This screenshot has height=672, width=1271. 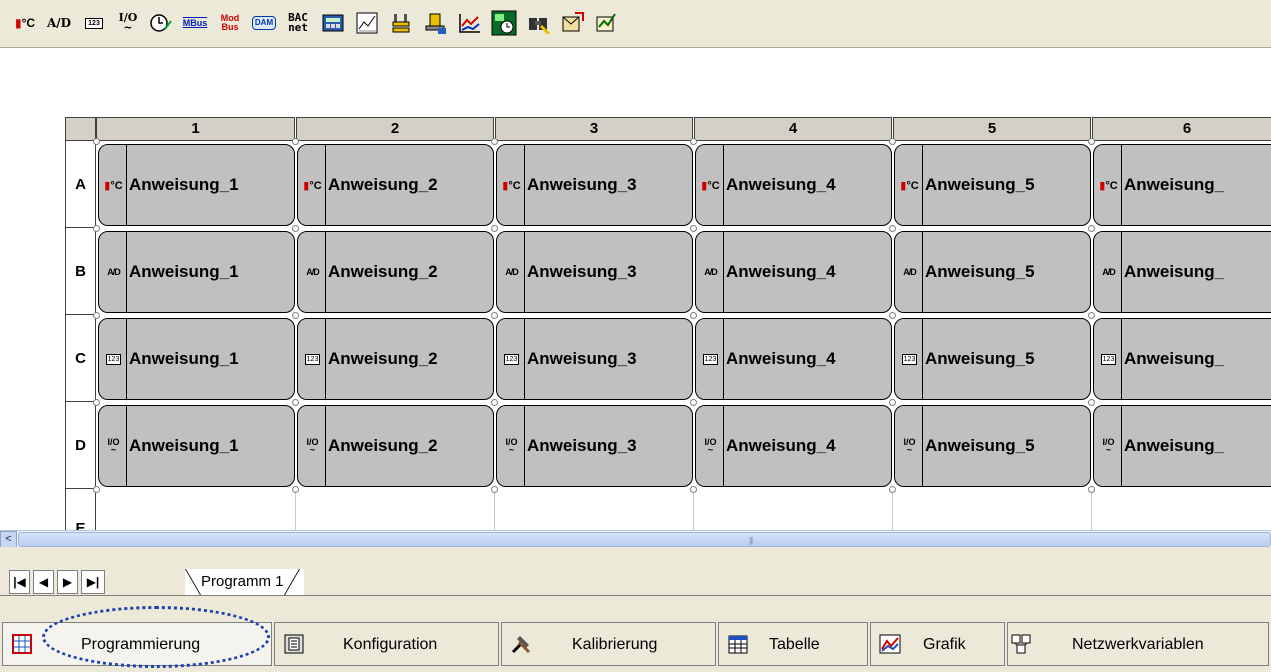 What do you see at coordinates (244, 582) in the screenshot?
I see `tab-programm-1: Programm 1` at bounding box center [244, 582].